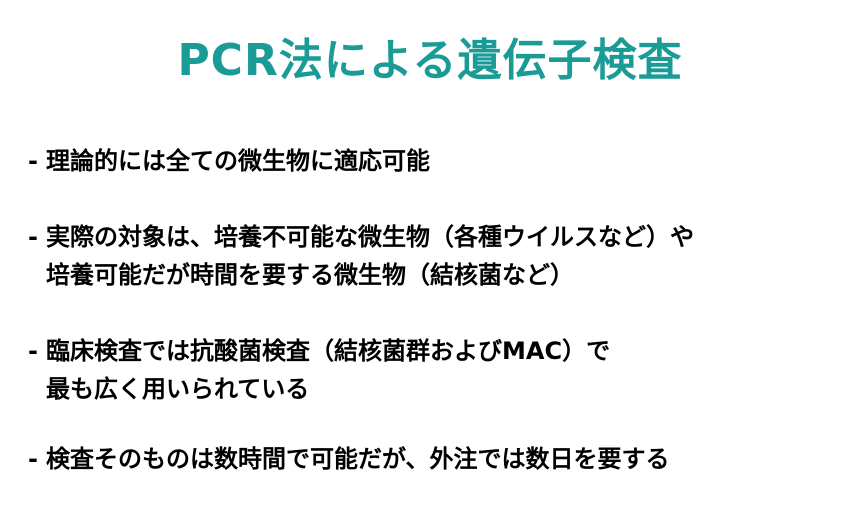 The width and height of the screenshot is (860, 527). Describe the element at coordinates (370, 237) in the screenshot. I see `bullet-text: 実際の対象は、培養不可能な微生物（各種ウイルスなど）や` at that location.